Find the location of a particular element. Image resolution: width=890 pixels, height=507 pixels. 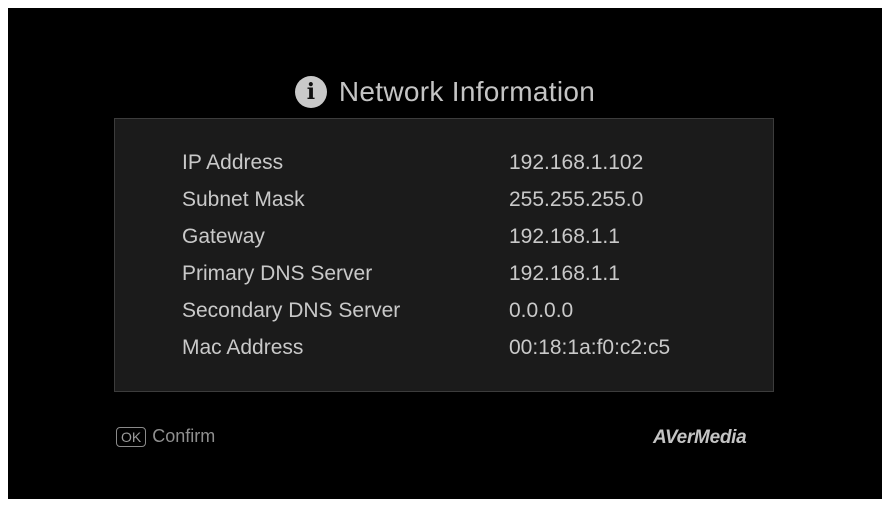

page-title: Network Information is located at coordinates (467, 91).